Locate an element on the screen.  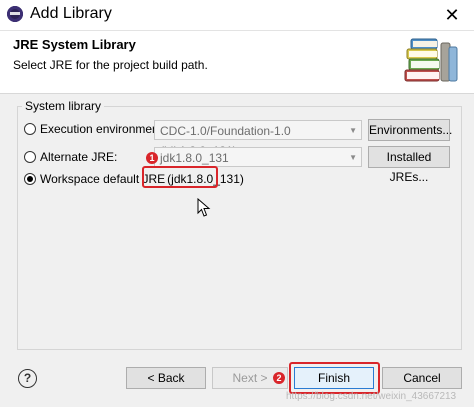
alternate-jre-combo: jdk1.8.0_131 ▼ is located at coordinates (258, 157).